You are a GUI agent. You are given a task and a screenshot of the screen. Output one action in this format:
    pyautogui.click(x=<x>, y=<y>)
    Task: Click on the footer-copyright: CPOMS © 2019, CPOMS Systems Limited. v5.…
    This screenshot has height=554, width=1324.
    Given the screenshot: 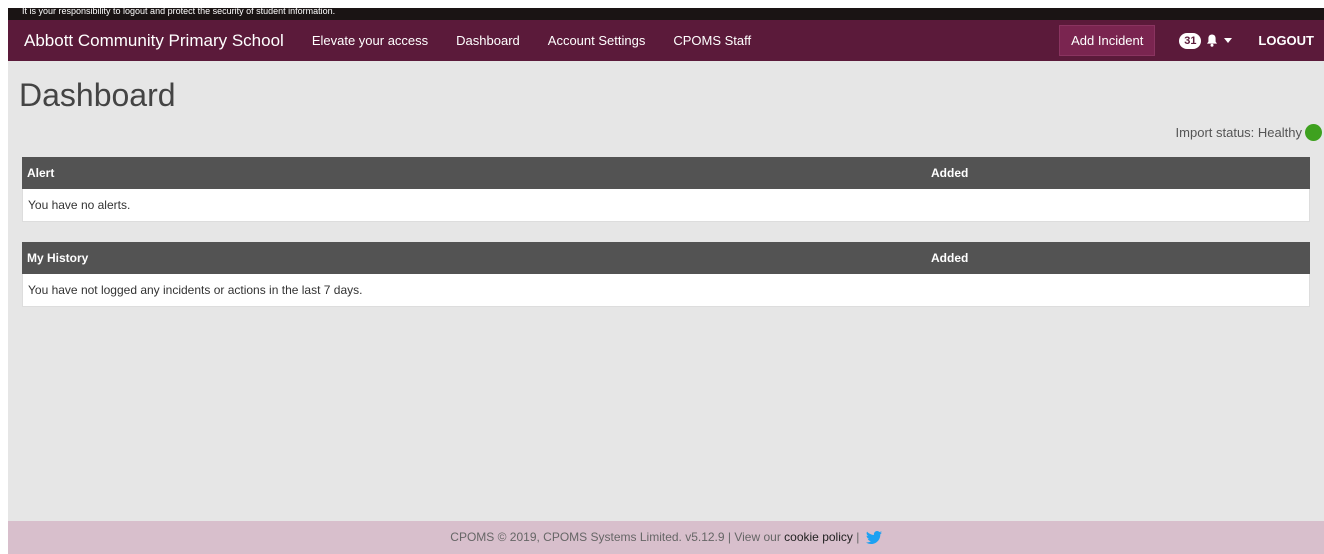 What is the action you would take?
    pyautogui.click(x=615, y=537)
    